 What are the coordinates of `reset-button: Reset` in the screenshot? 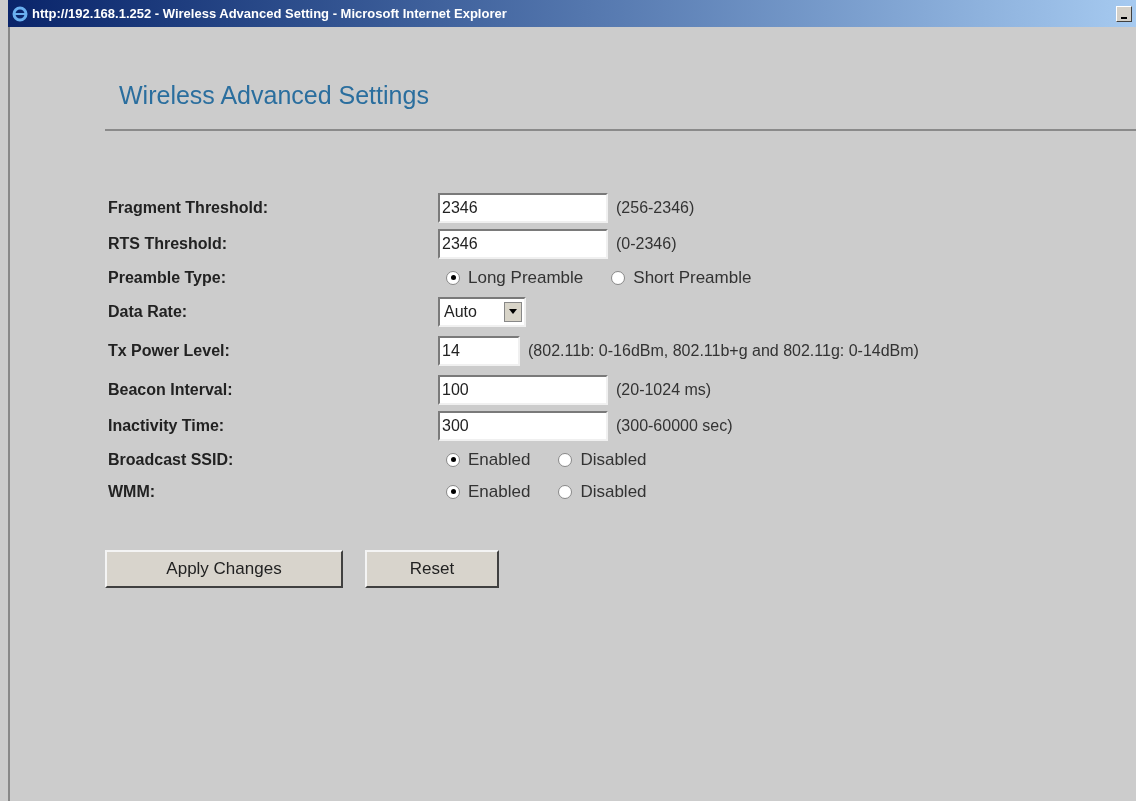 It's located at (432, 568).